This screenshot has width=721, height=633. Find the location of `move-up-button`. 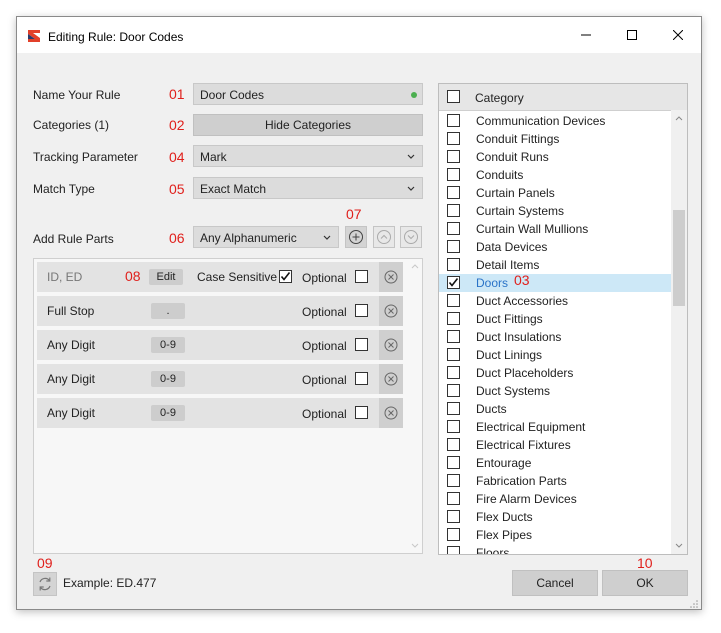

move-up-button is located at coordinates (384, 237).